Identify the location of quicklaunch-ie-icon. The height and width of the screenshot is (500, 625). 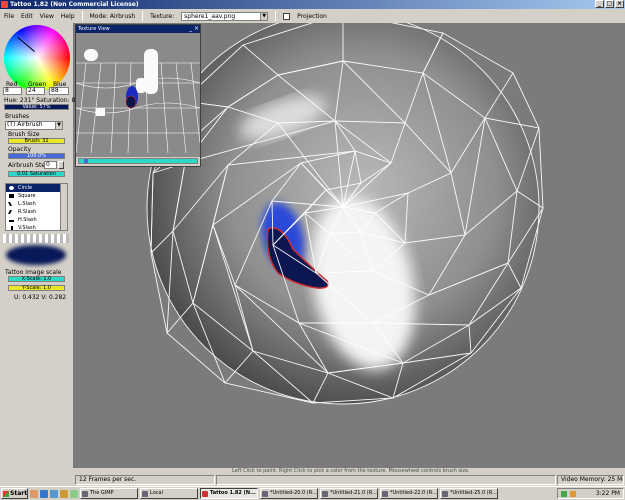
(44, 493).